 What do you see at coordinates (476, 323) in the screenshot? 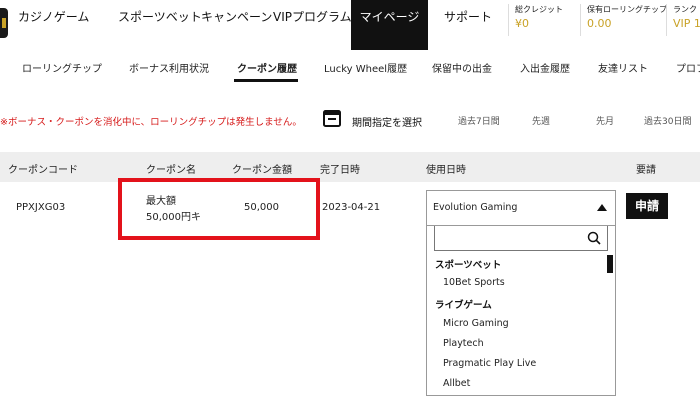
I see `option-micro-gaming: Micro Gaming` at bounding box center [476, 323].